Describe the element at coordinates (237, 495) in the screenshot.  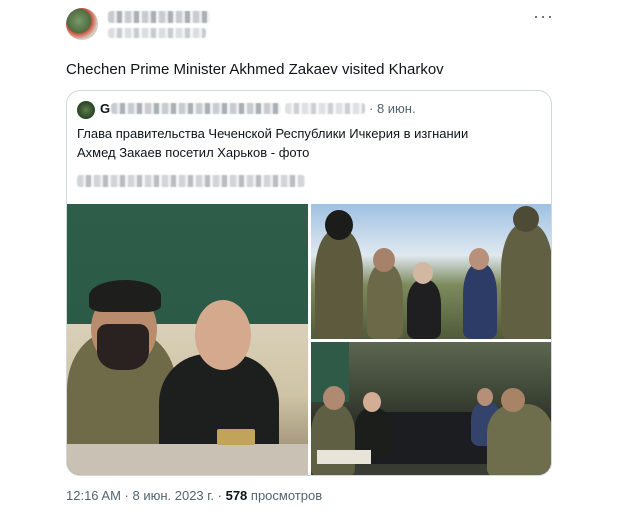
I see `views-count: 578` at that location.